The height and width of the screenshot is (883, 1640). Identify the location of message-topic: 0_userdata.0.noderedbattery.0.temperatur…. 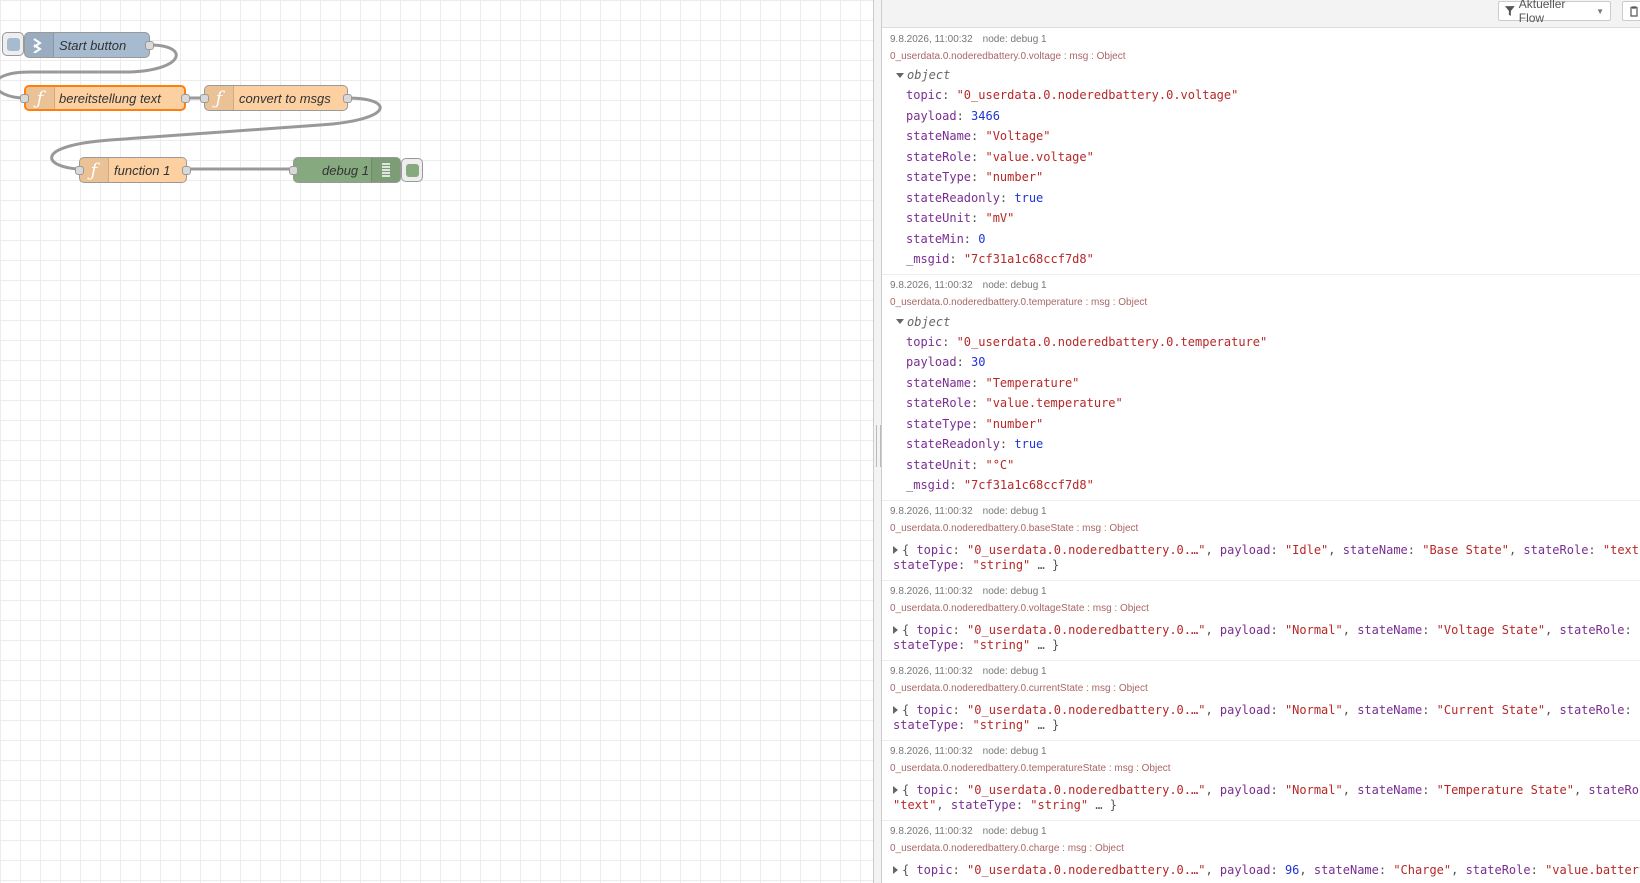
(1030, 768).